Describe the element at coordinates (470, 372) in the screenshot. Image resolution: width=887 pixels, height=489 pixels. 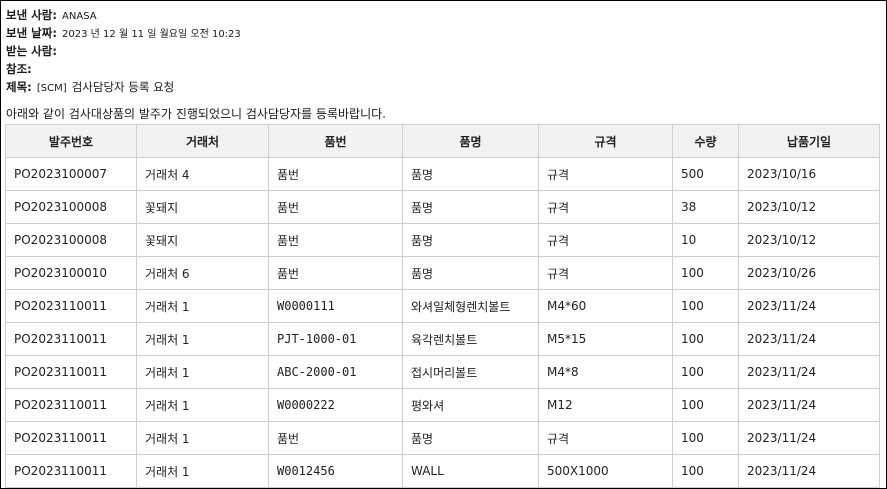
I see `cell-part-name: 접시머리볼트` at that location.